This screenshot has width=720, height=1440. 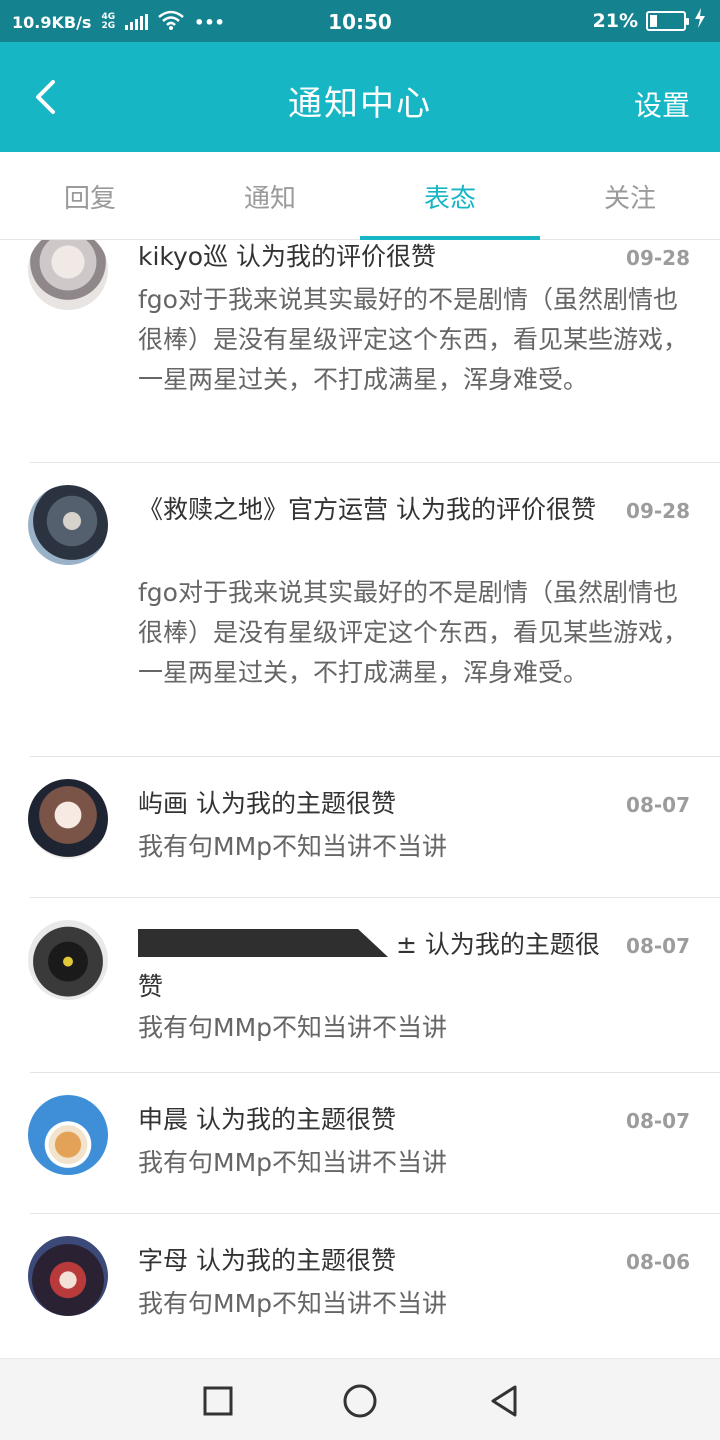 I want to click on charging-icon, so click(x=700, y=20).